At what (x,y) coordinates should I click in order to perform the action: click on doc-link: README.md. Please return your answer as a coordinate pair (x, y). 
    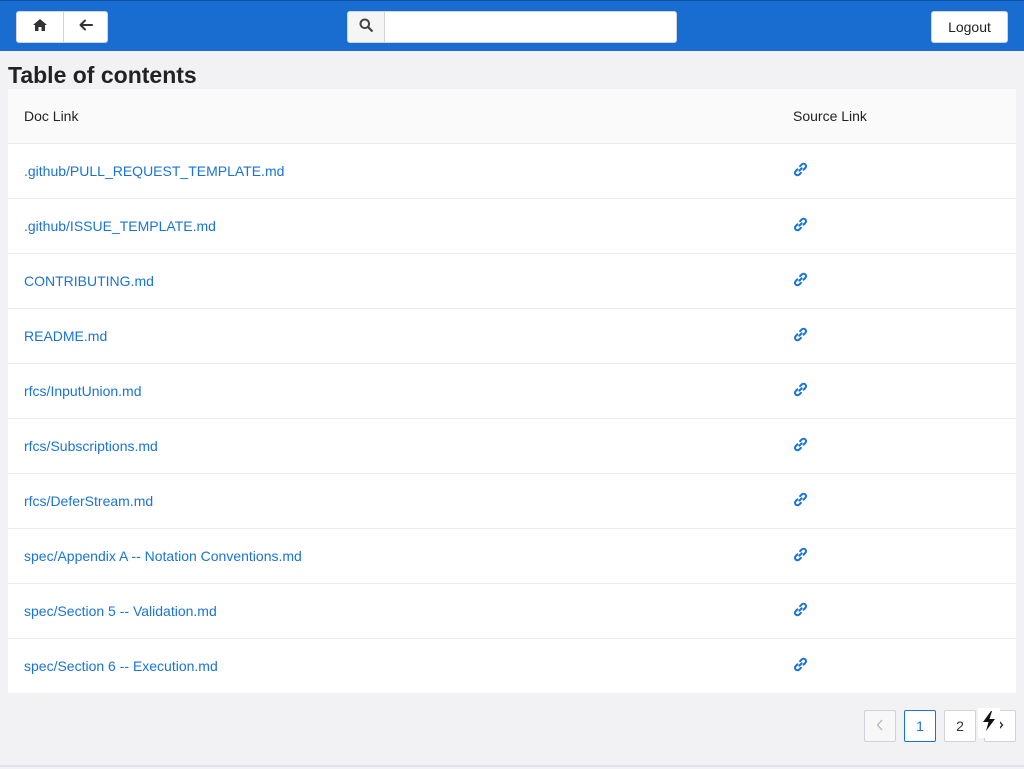
    Looking at the image, I should click on (65, 336).